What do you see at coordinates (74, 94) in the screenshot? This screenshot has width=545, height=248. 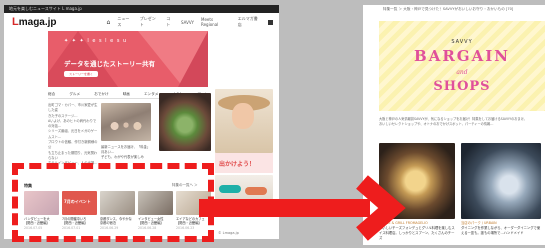 I see `category-gourmet: グルメ` at bounding box center [74, 94].